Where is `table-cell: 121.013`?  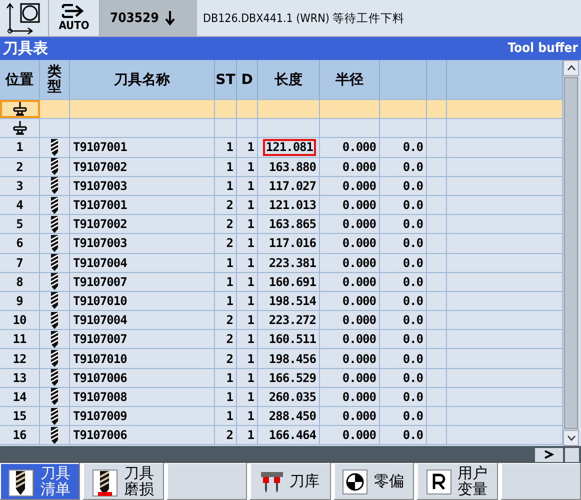
table-cell: 121.013 is located at coordinates (292, 205).